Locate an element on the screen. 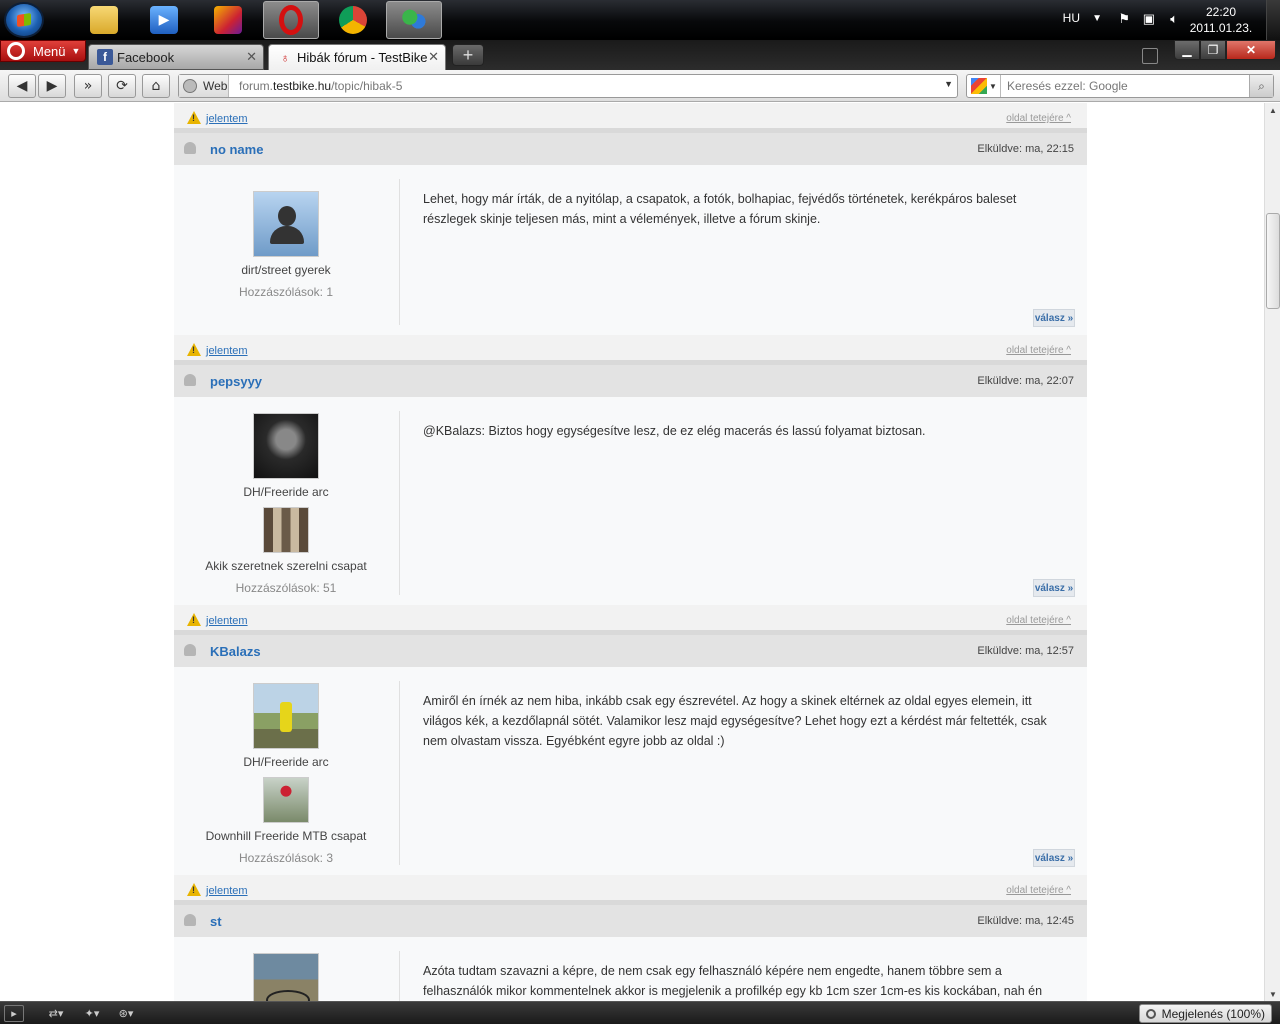  window-close-button: ✕ is located at coordinates (1251, 50).